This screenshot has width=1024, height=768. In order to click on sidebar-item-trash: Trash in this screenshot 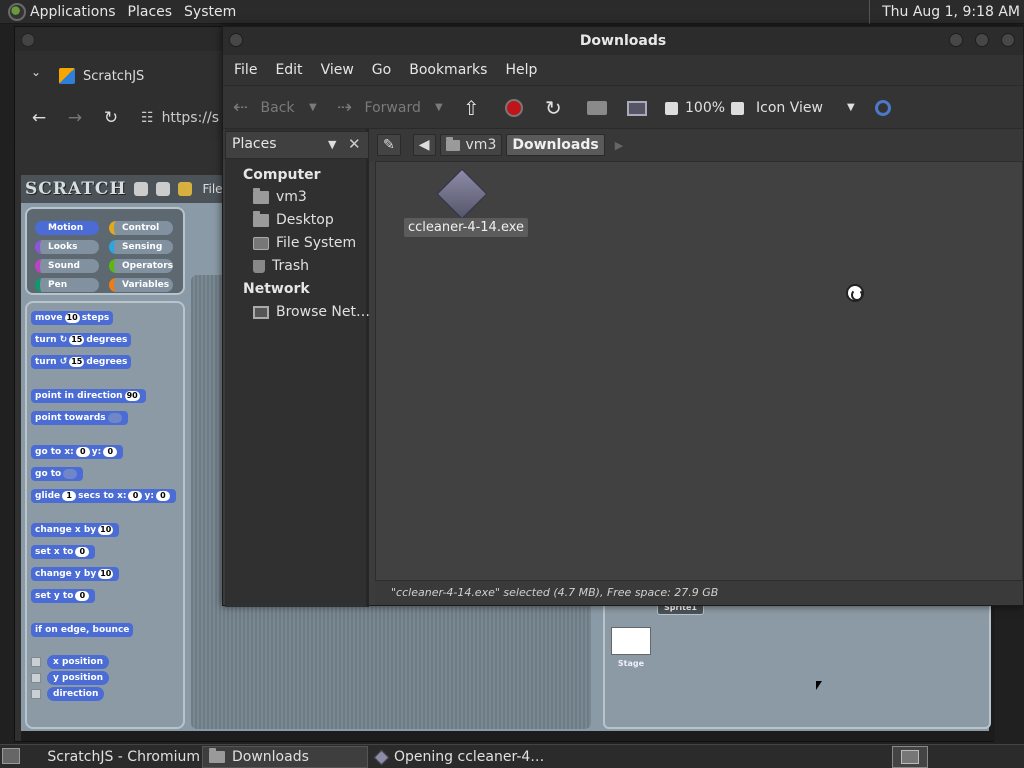, I will do `click(281, 266)`.